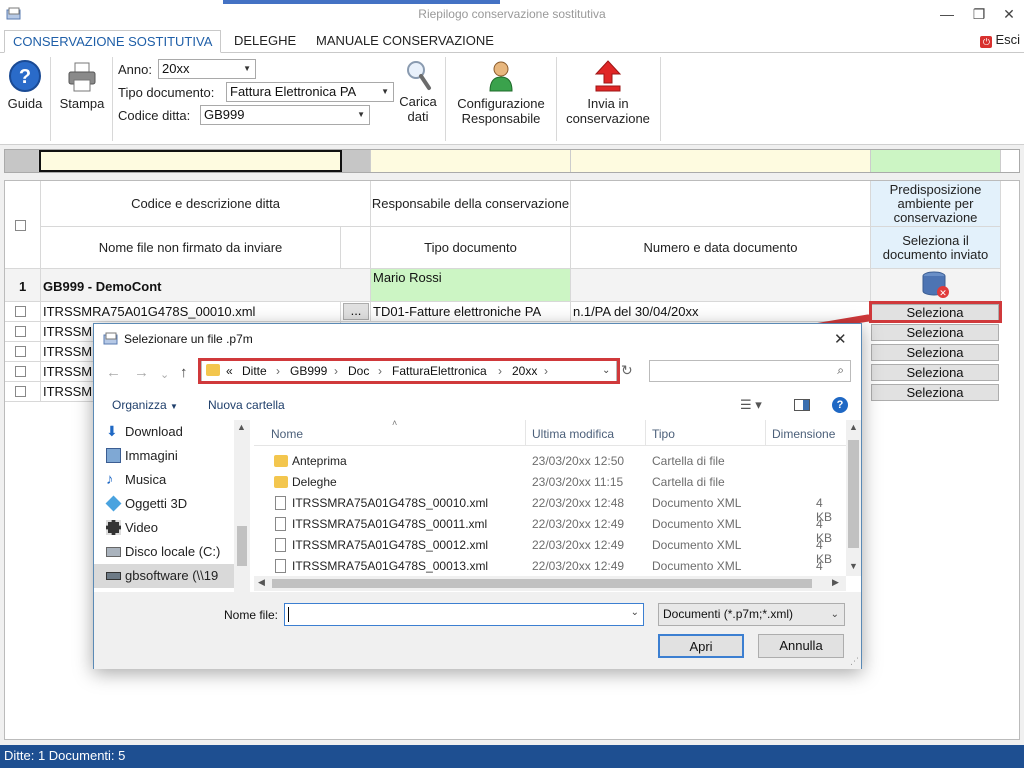  I want to click on up-arrow-icon: ↑, so click(184, 372).